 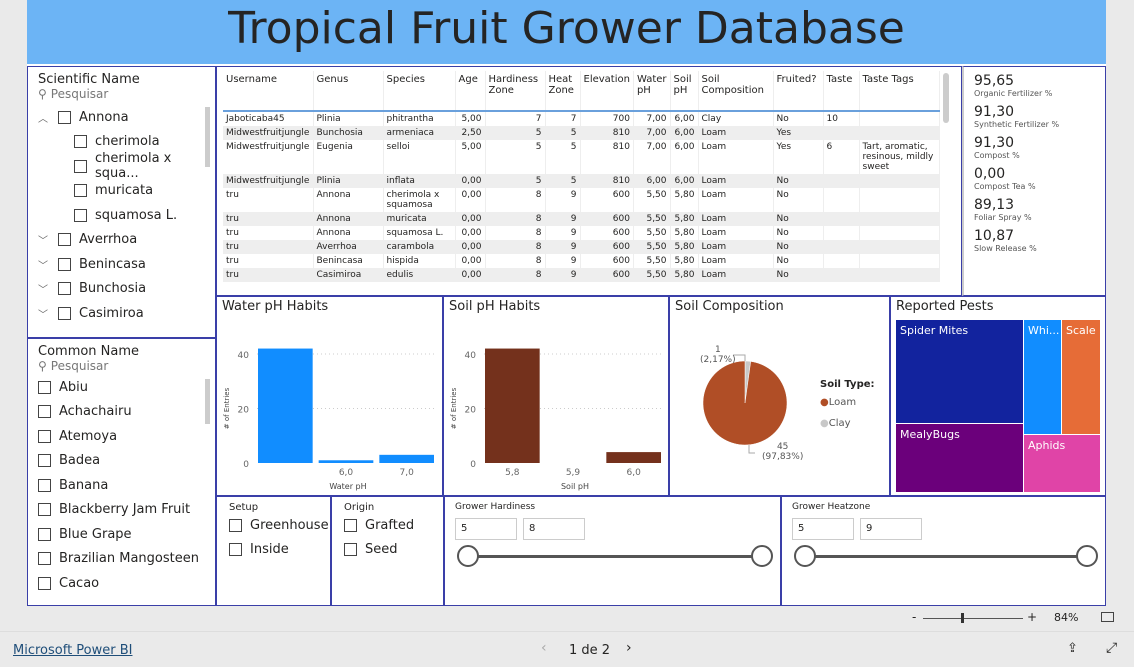 What do you see at coordinates (684, 91) in the screenshot?
I see `column-header: Soil pH` at bounding box center [684, 91].